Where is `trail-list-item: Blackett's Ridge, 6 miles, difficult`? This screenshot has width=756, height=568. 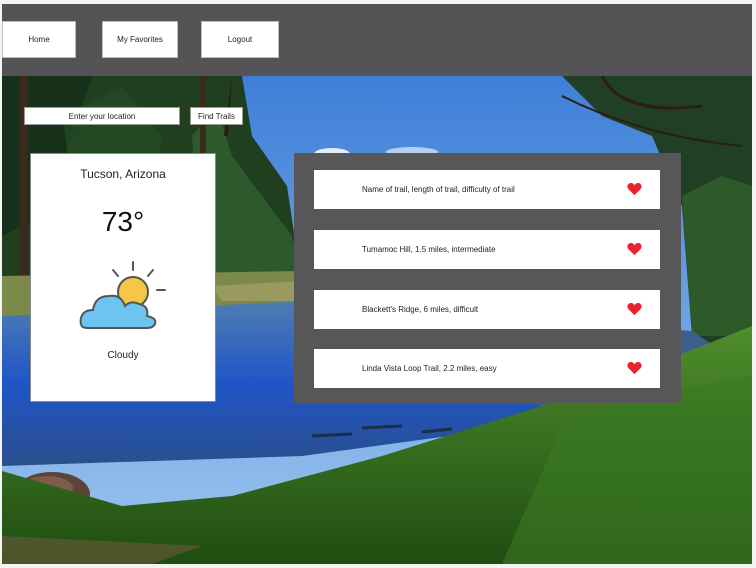
trail-list-item: Blackett's Ridge, 6 miles, difficult is located at coordinates (487, 309).